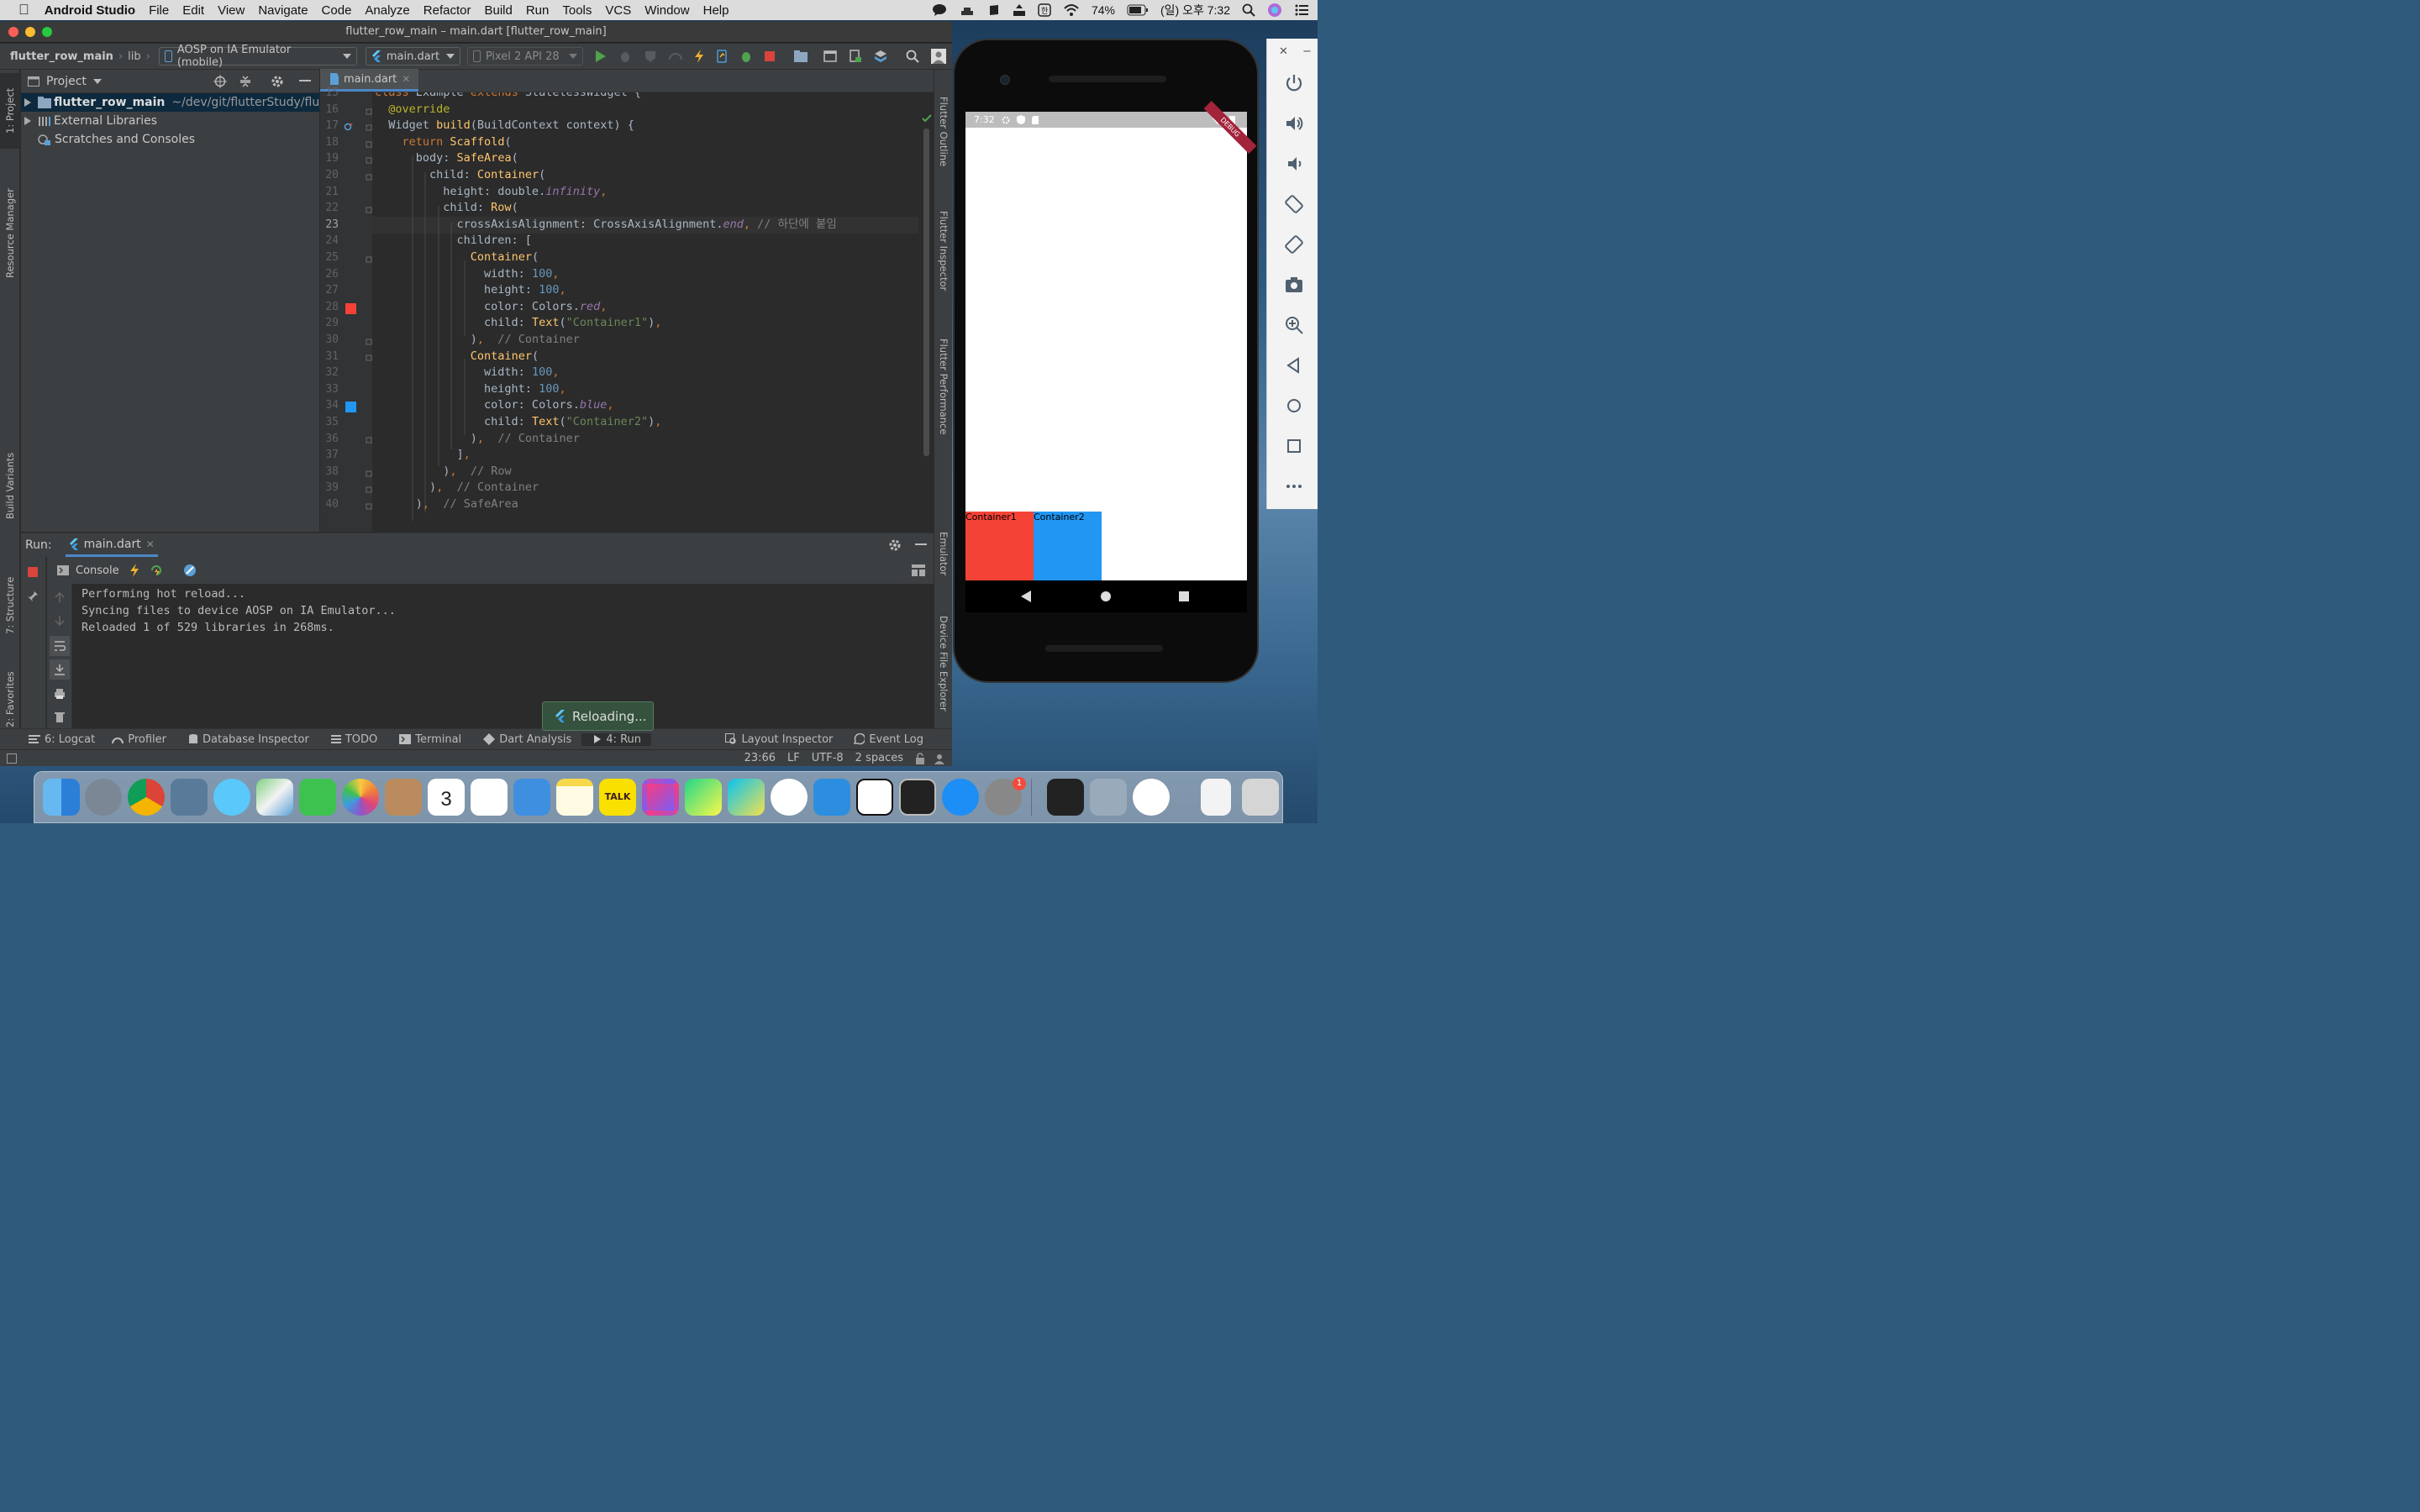  Describe the element at coordinates (1294, 83) in the screenshot. I see `power-icon` at that location.